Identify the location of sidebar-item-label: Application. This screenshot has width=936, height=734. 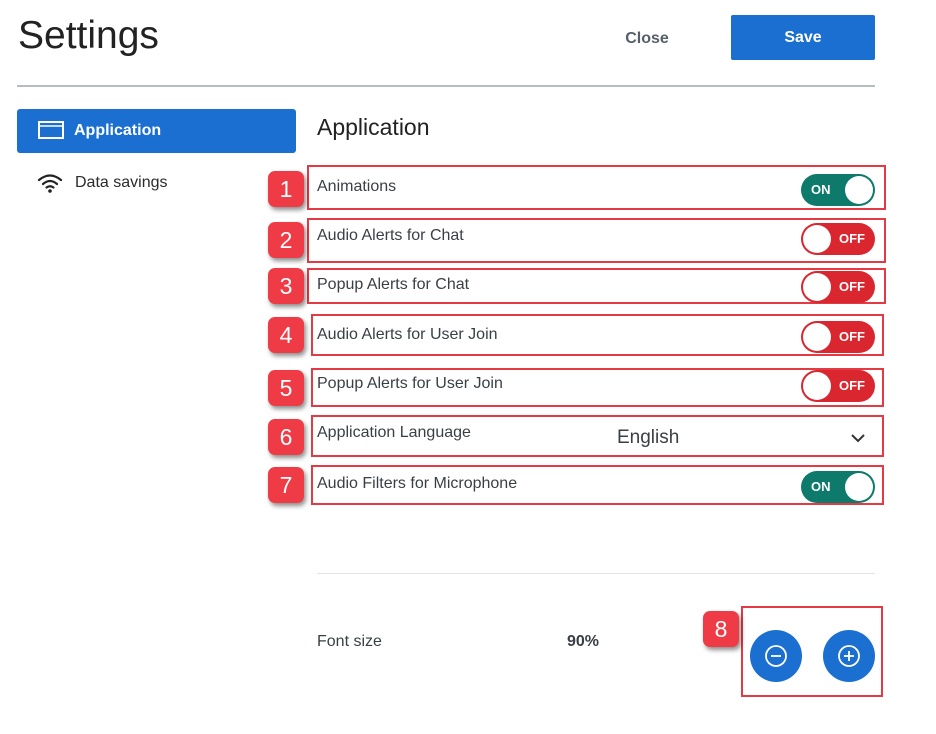
(118, 130).